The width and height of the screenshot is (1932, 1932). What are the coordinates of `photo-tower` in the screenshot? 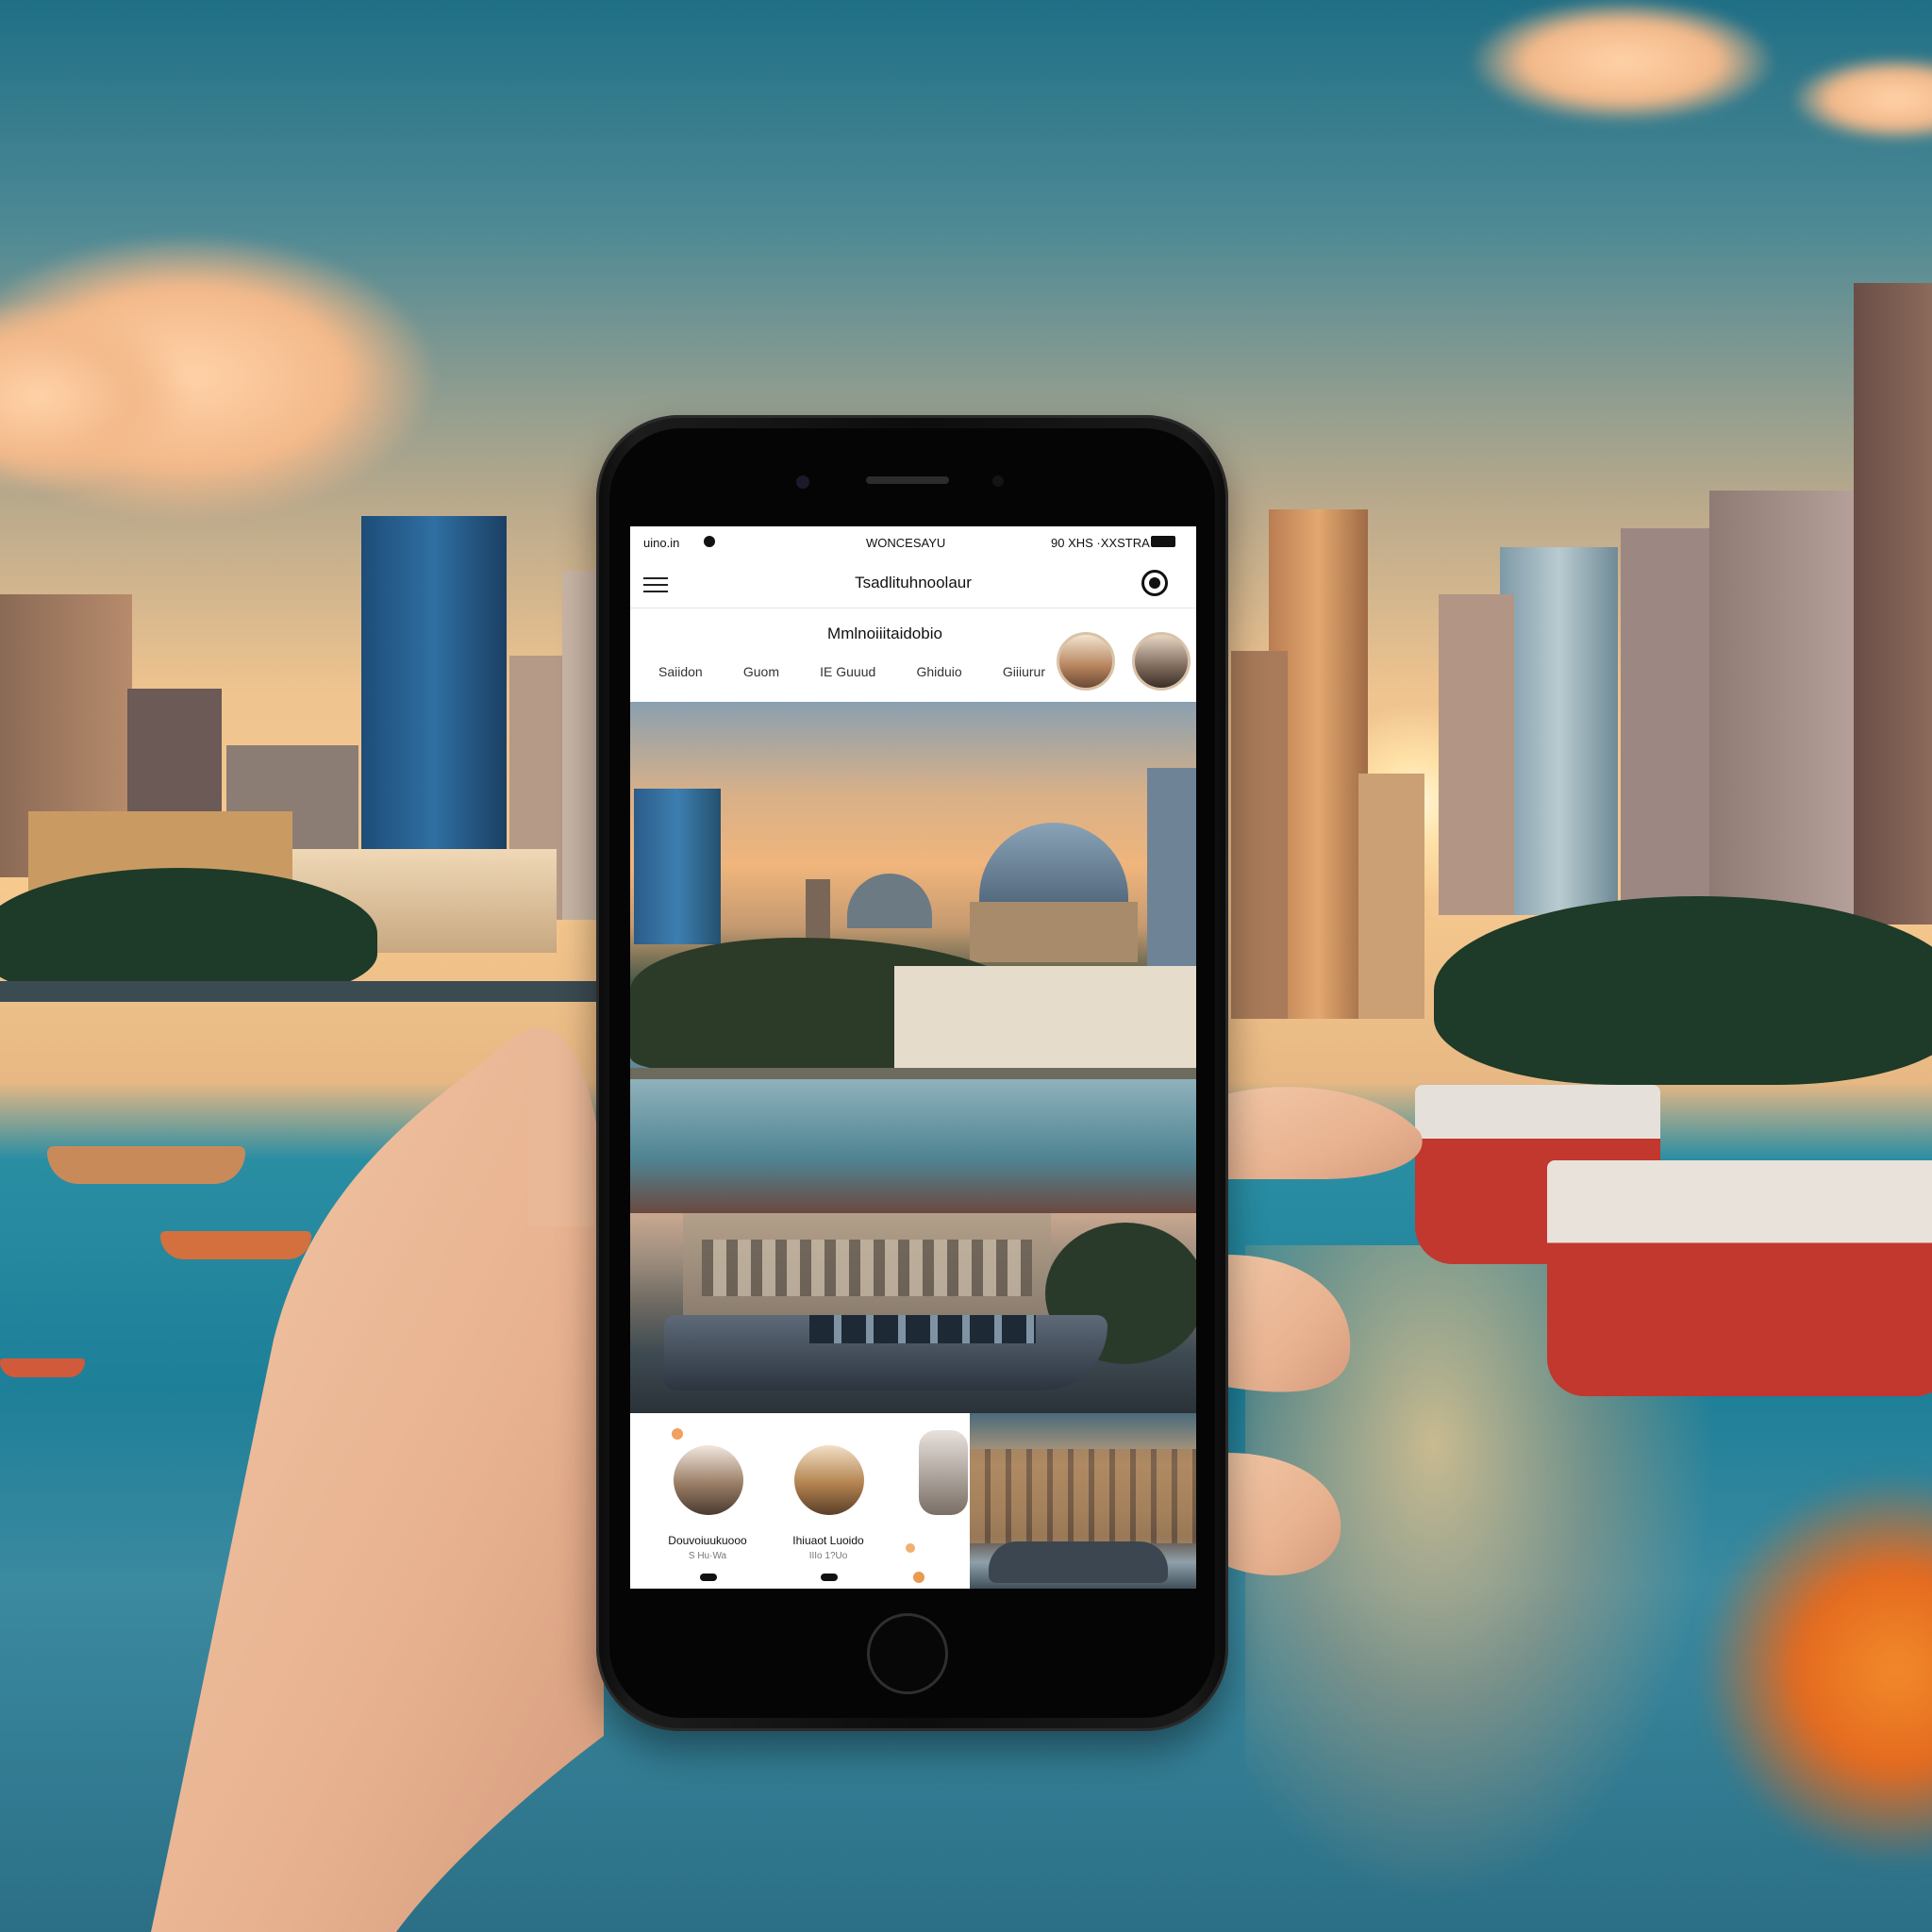 It's located at (677, 866).